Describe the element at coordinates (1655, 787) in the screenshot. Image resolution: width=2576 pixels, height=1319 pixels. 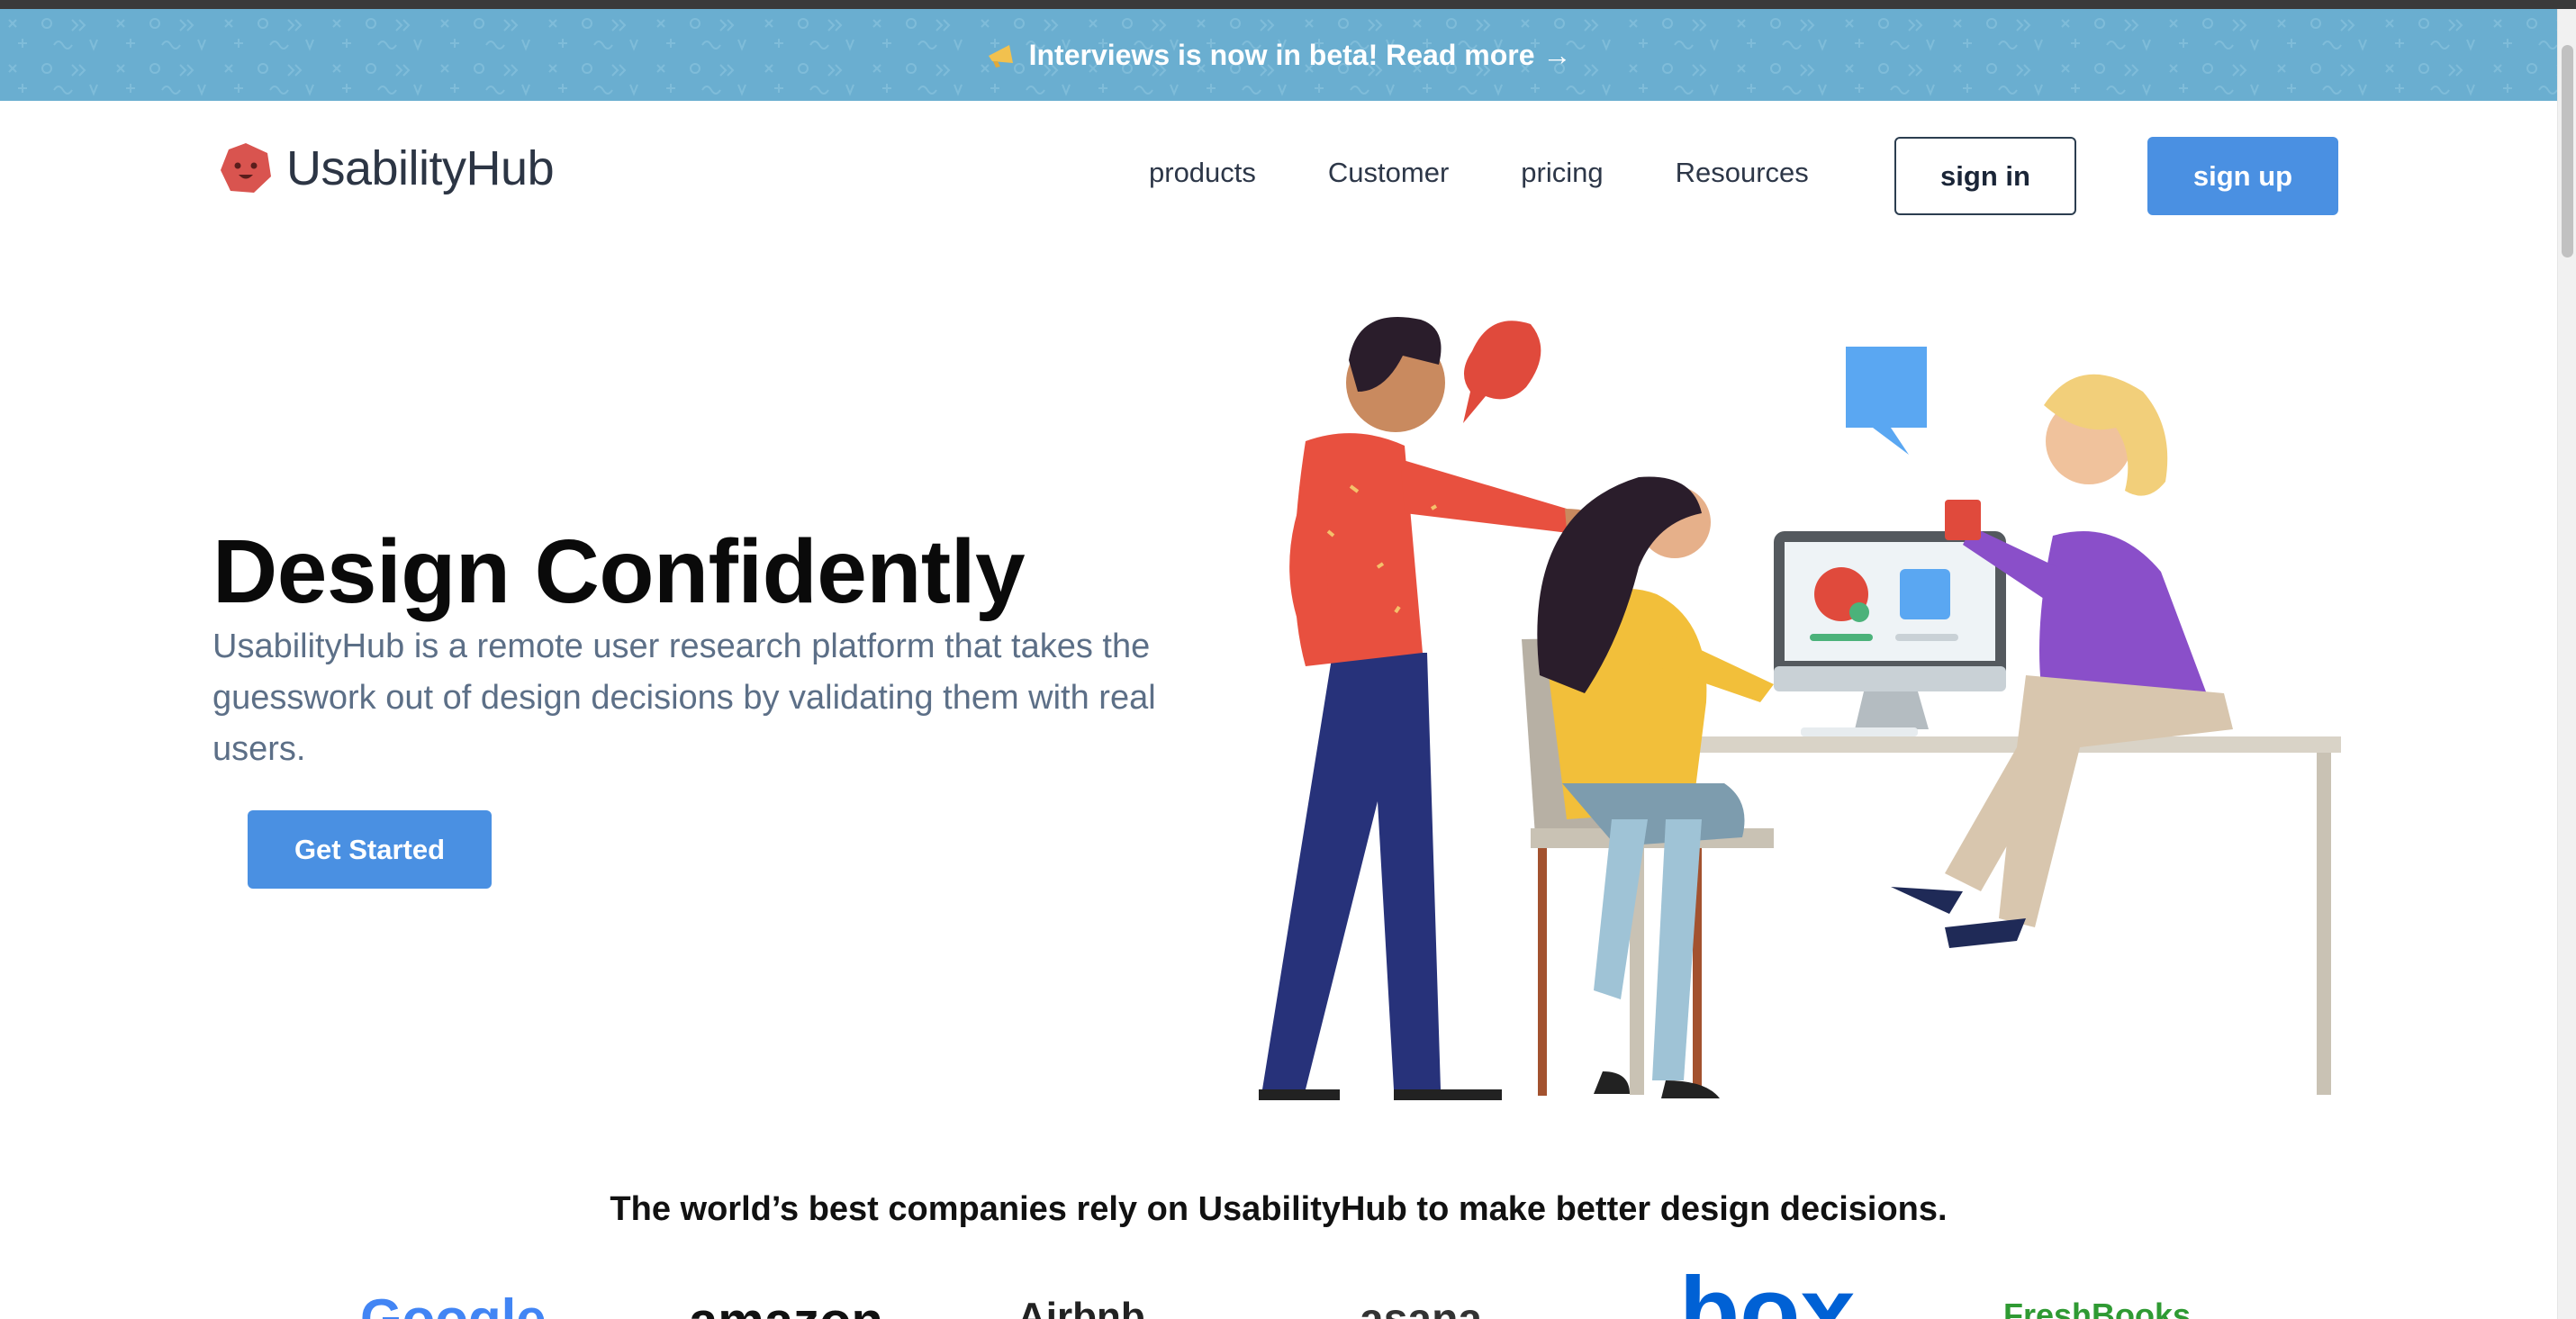
I see `seated-woman-figure` at that location.